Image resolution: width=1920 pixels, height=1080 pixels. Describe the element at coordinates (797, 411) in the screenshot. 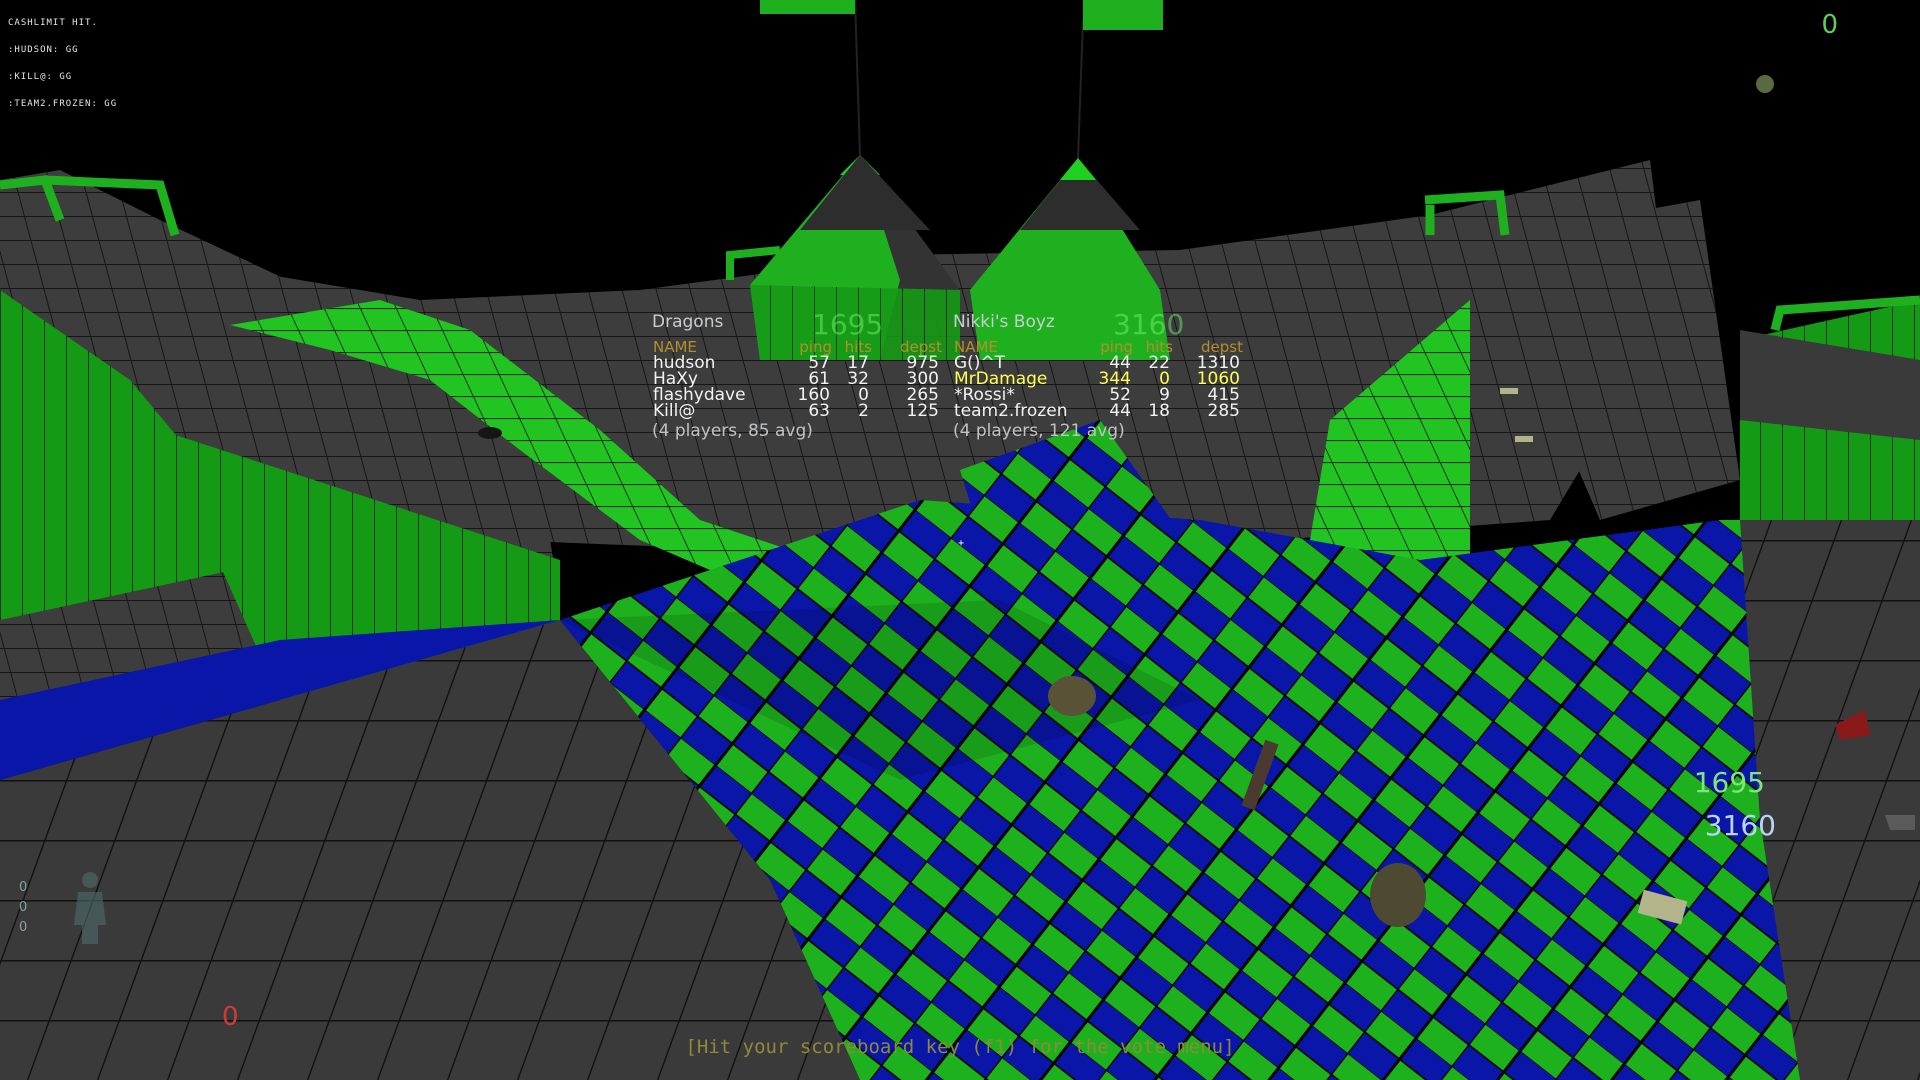

I see `player-row: Kill@ 63 2 125` at that location.